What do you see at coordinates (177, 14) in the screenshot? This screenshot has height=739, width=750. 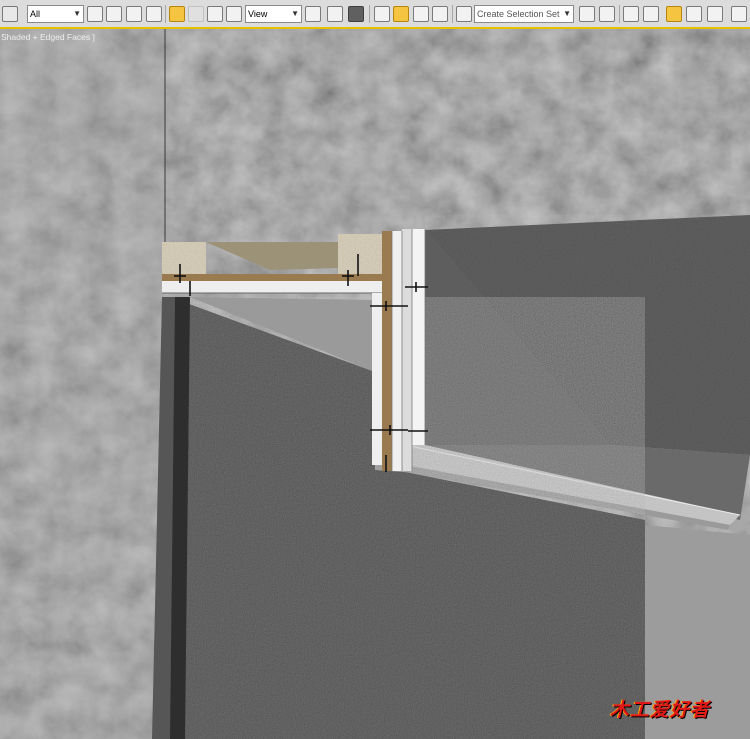 I see `select-and-move-icon` at bounding box center [177, 14].